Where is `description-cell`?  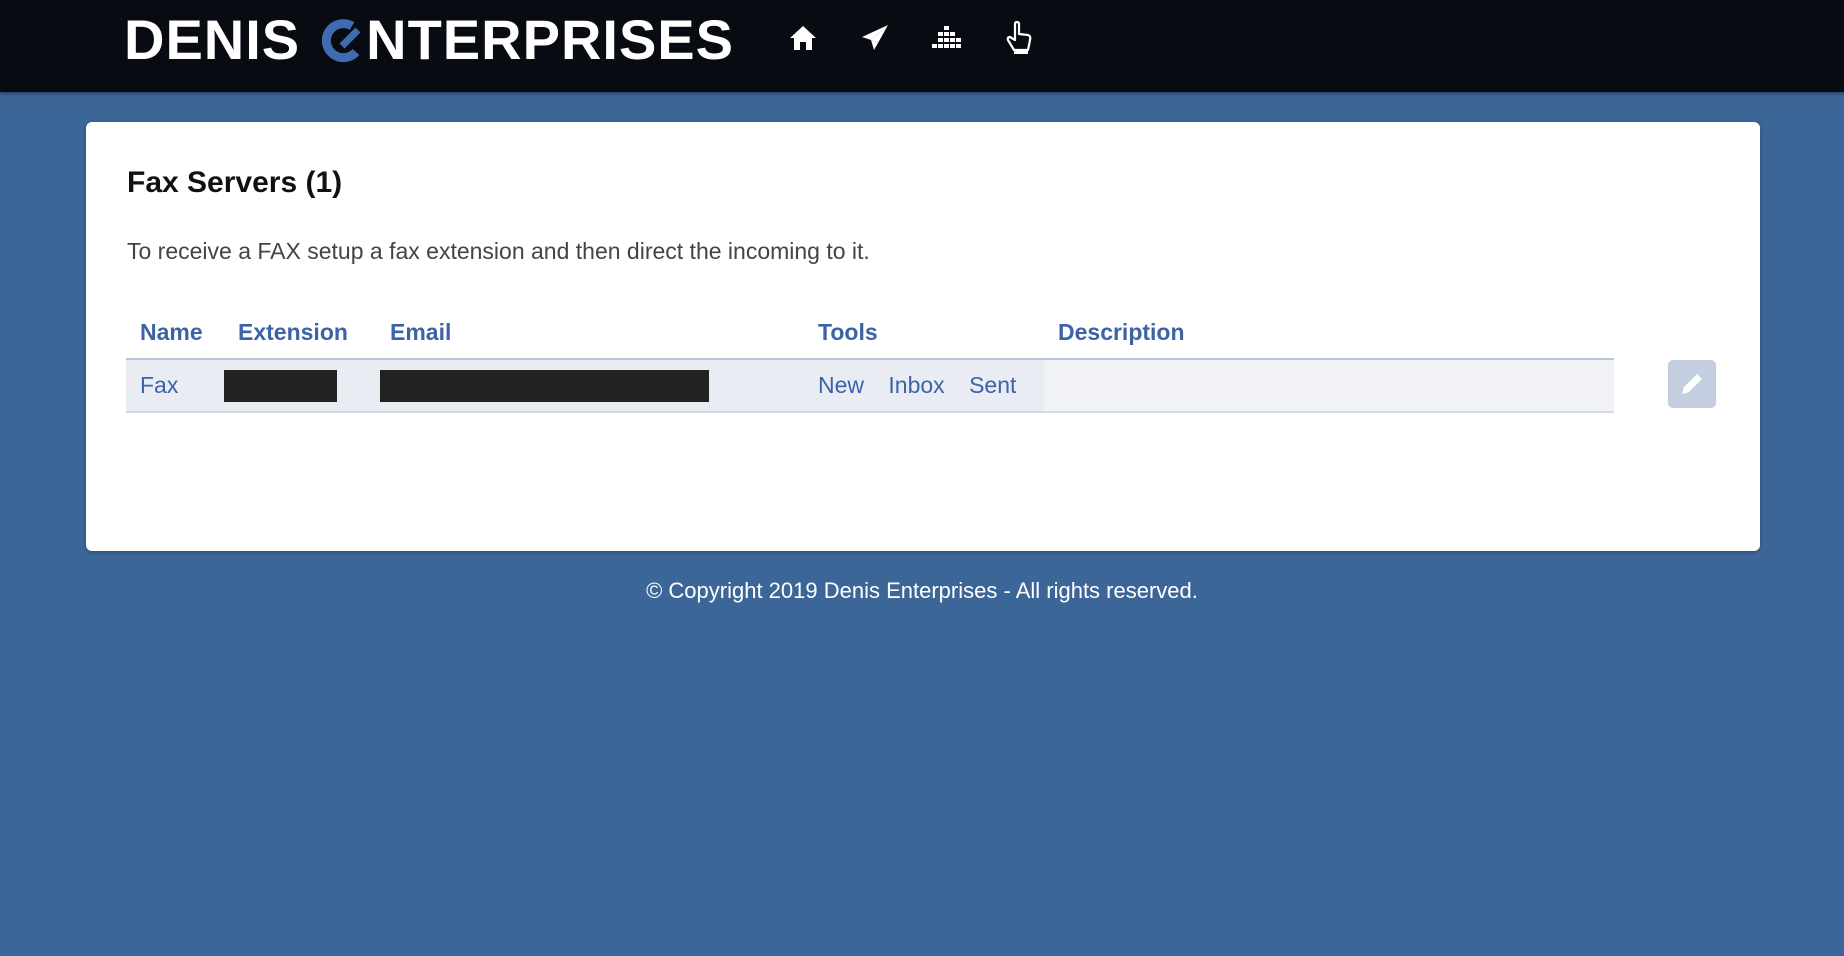 description-cell is located at coordinates (1329, 386).